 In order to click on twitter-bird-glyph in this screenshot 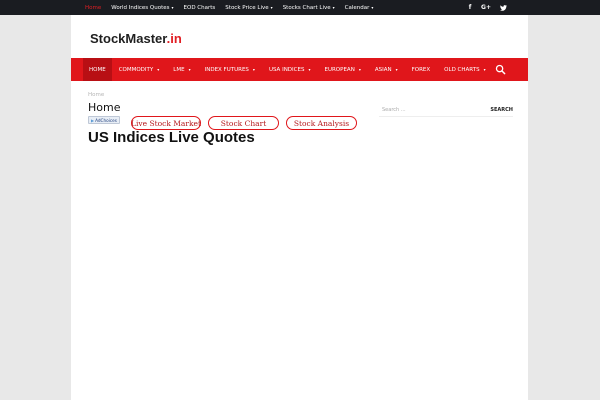, I will do `click(503, 7)`.